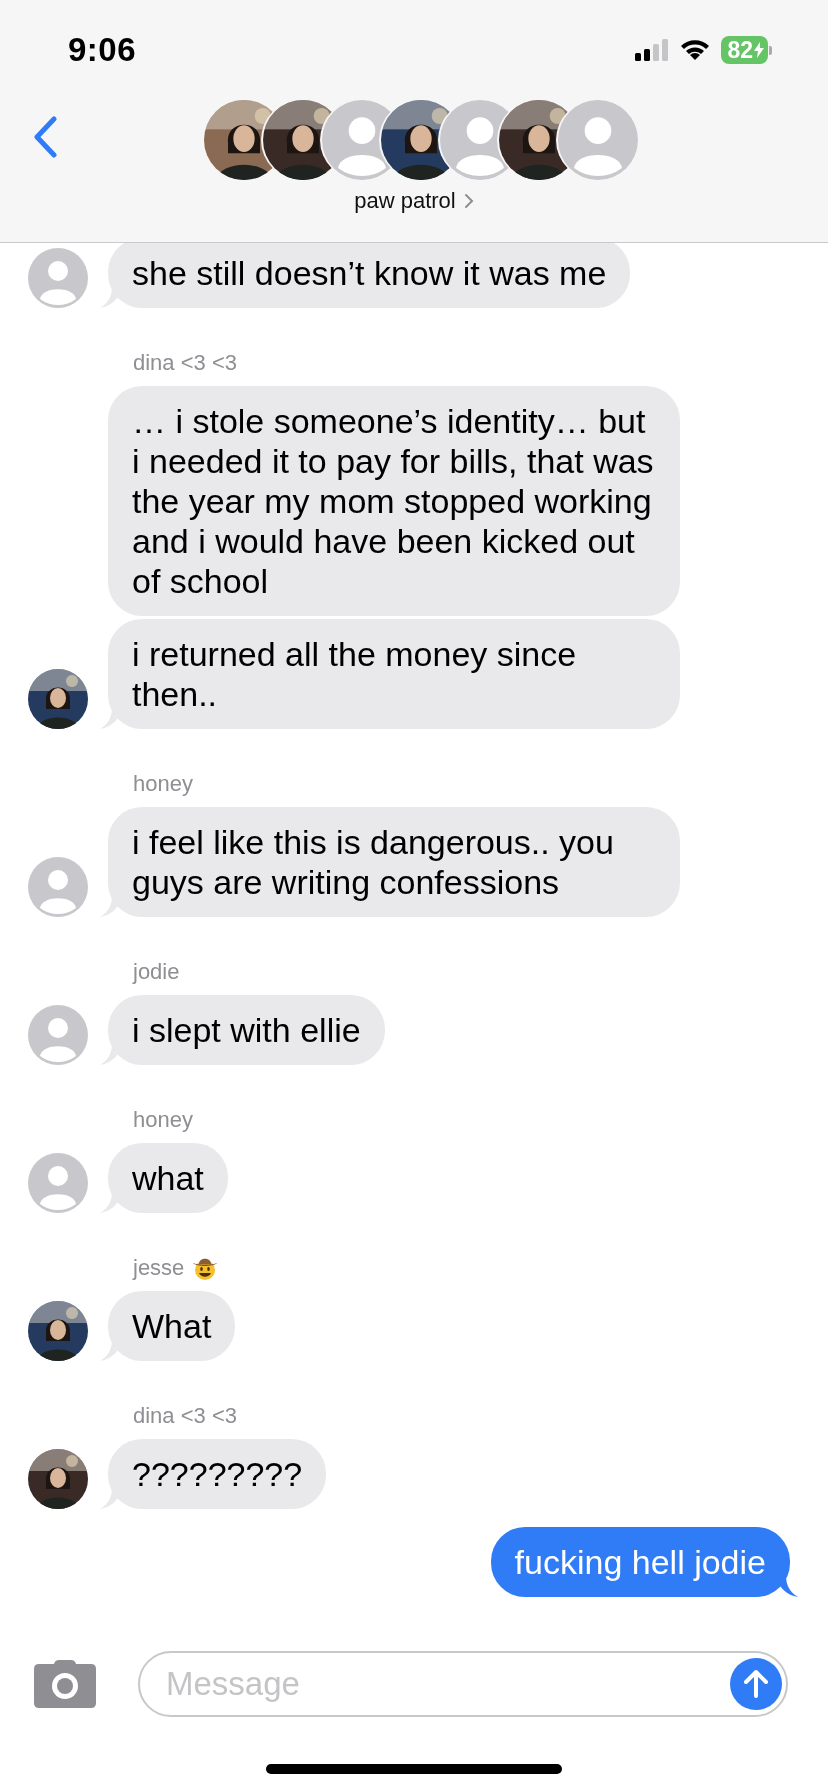 This screenshot has width=828, height=1792. Describe the element at coordinates (45, 137) in the screenshot. I see `back-chevron-icon` at that location.